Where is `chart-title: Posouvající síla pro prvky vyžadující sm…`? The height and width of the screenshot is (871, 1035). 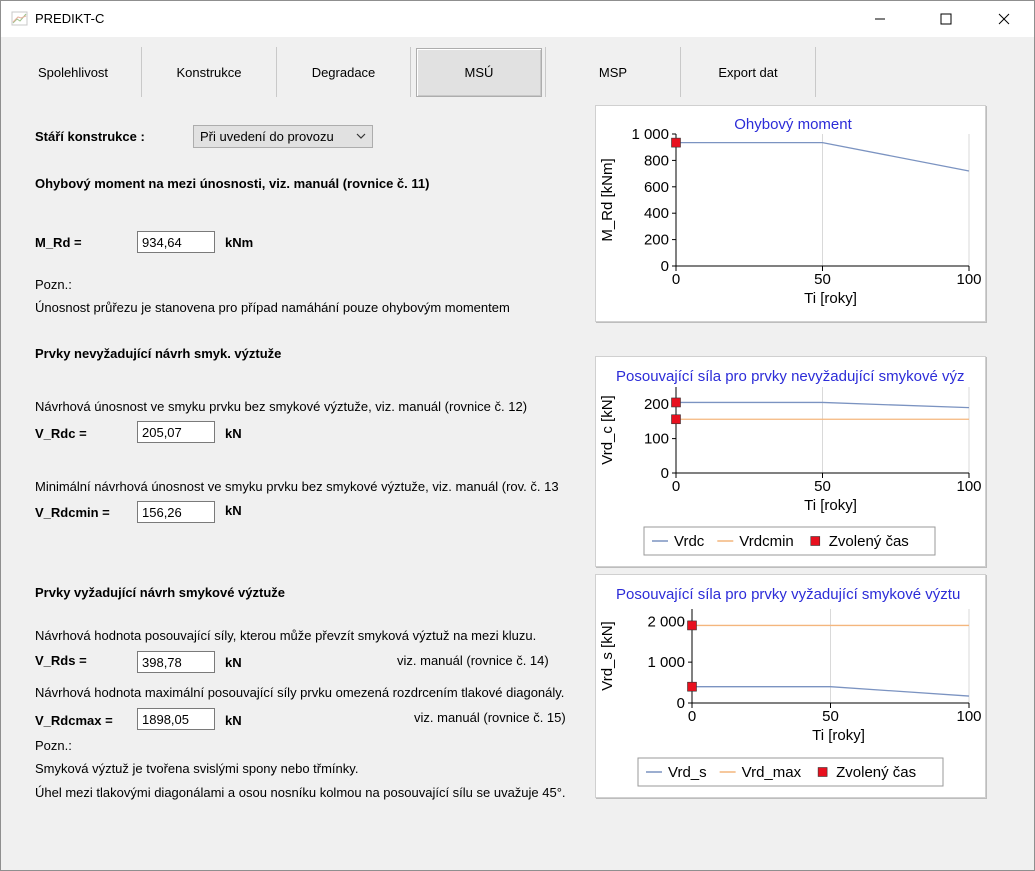 chart-title: Posouvající síla pro prvky vyžadující sm… is located at coordinates (788, 594).